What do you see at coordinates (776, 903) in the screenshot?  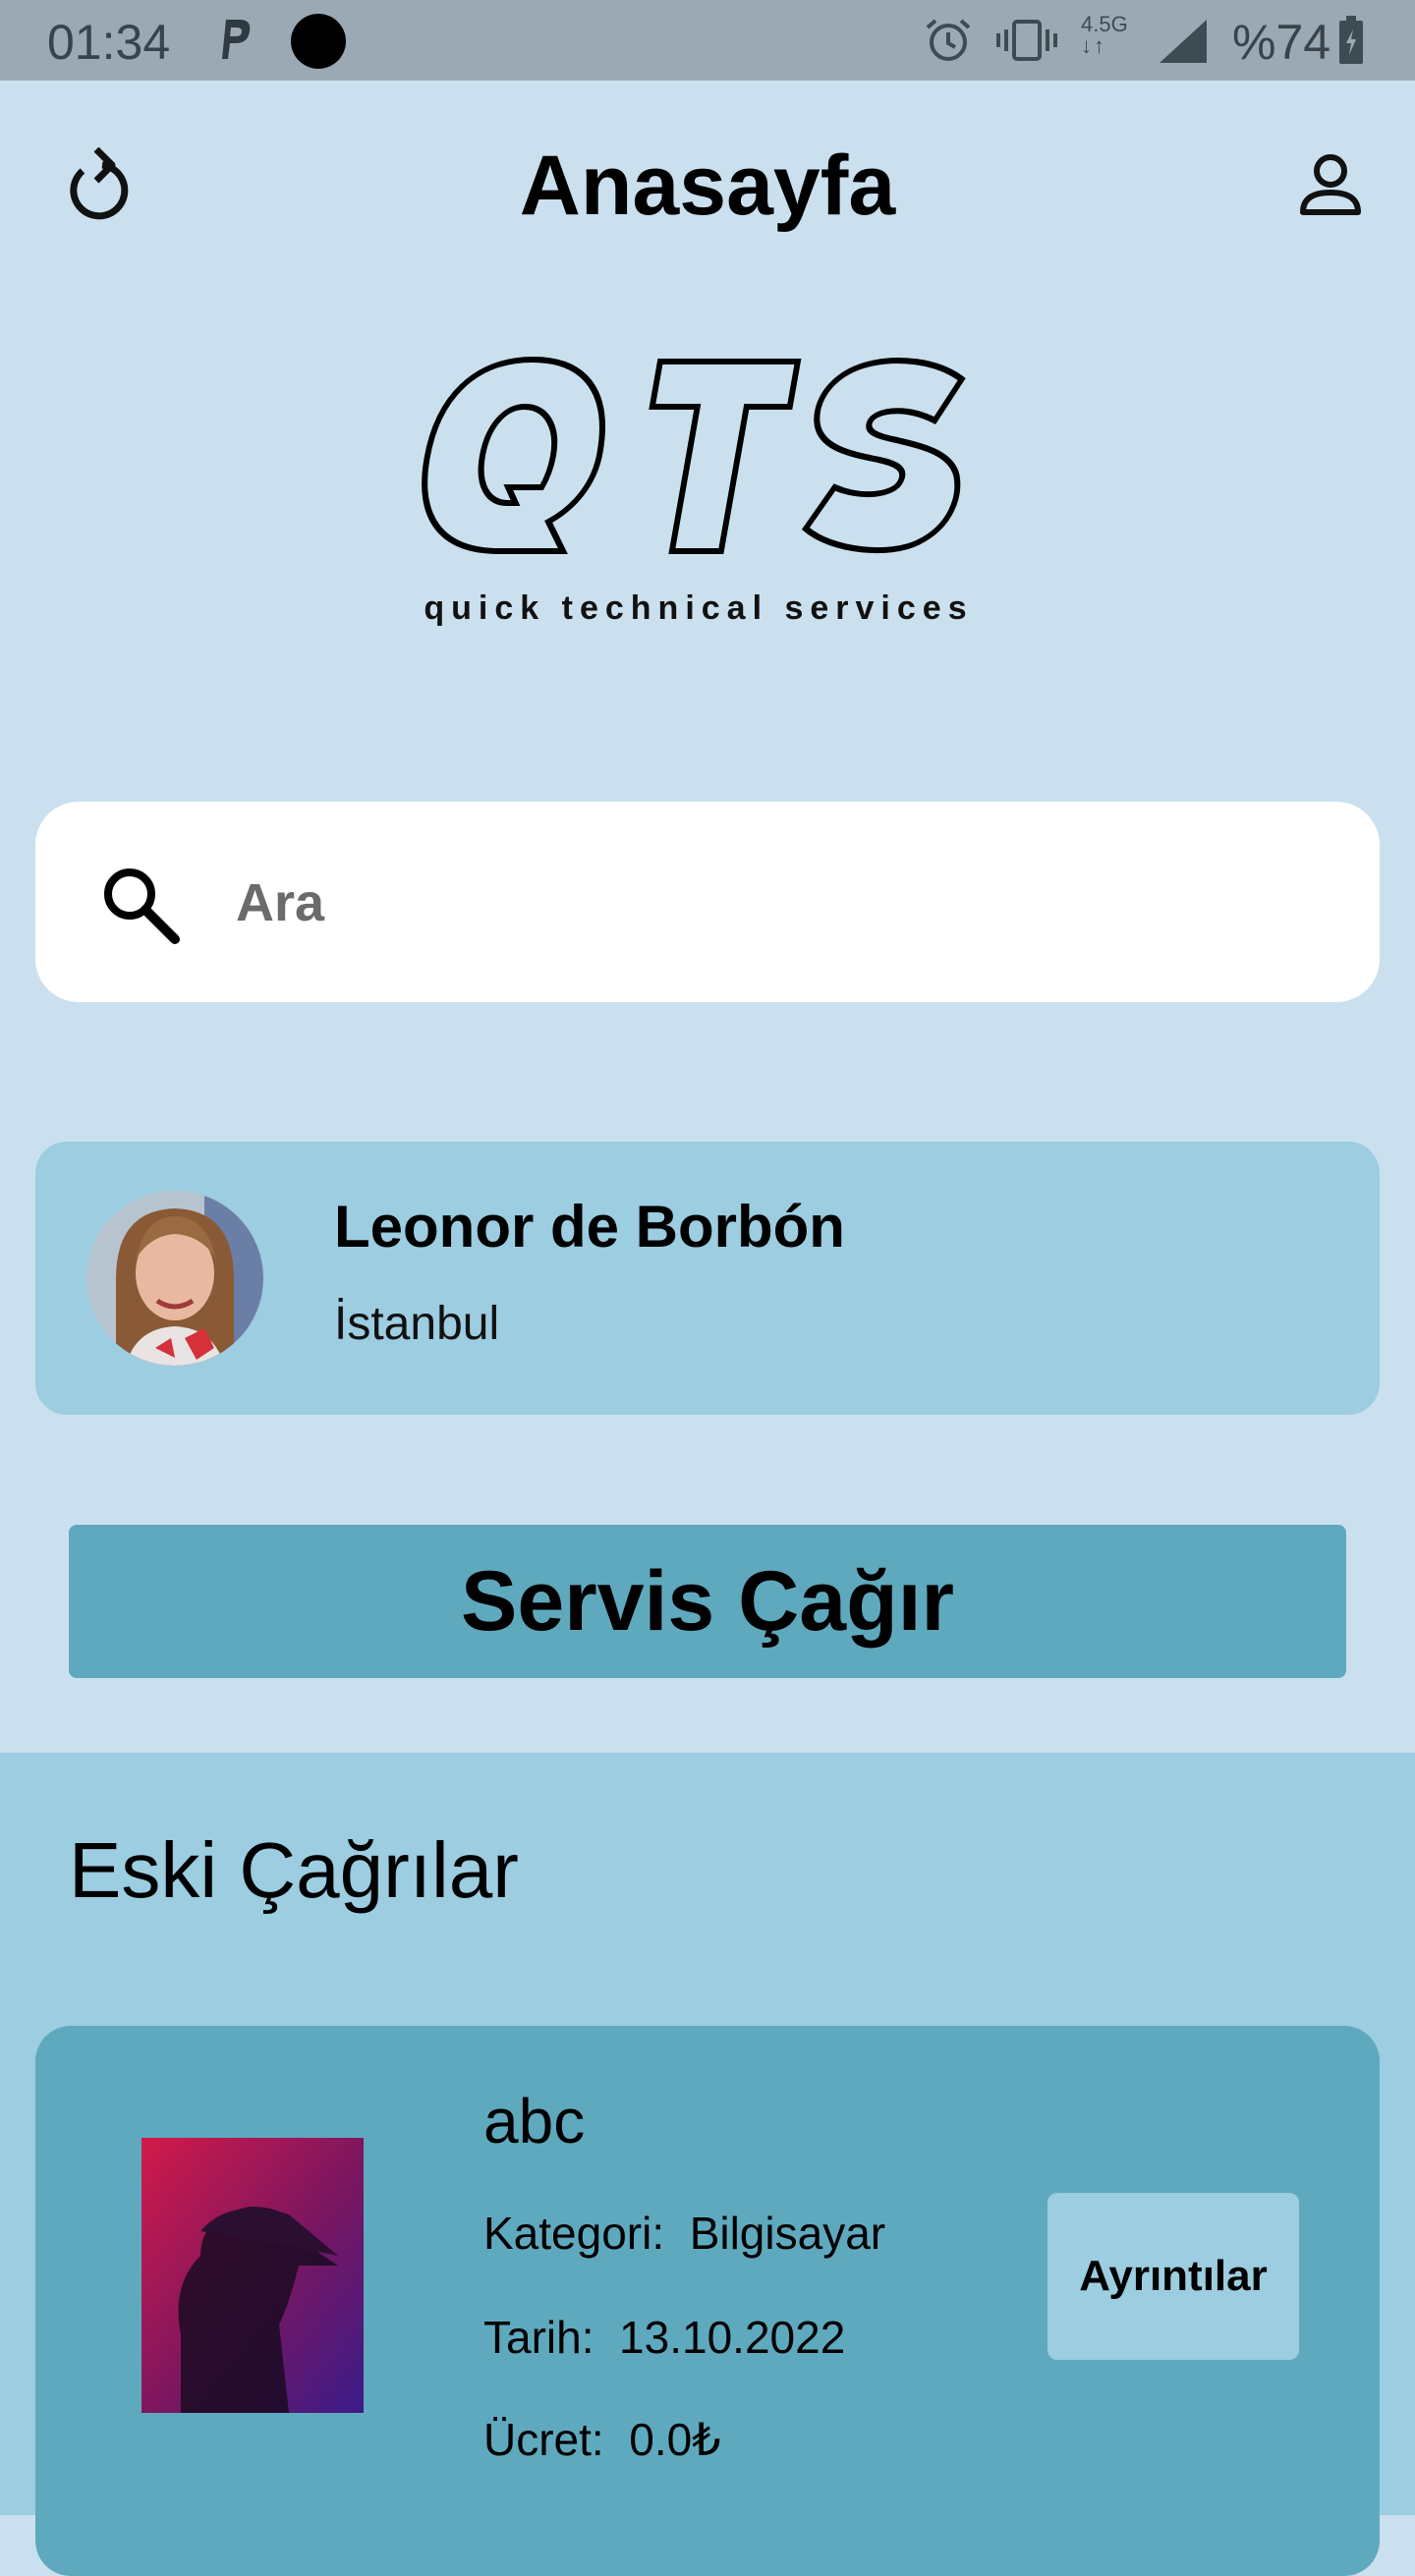 I see `search-input` at bounding box center [776, 903].